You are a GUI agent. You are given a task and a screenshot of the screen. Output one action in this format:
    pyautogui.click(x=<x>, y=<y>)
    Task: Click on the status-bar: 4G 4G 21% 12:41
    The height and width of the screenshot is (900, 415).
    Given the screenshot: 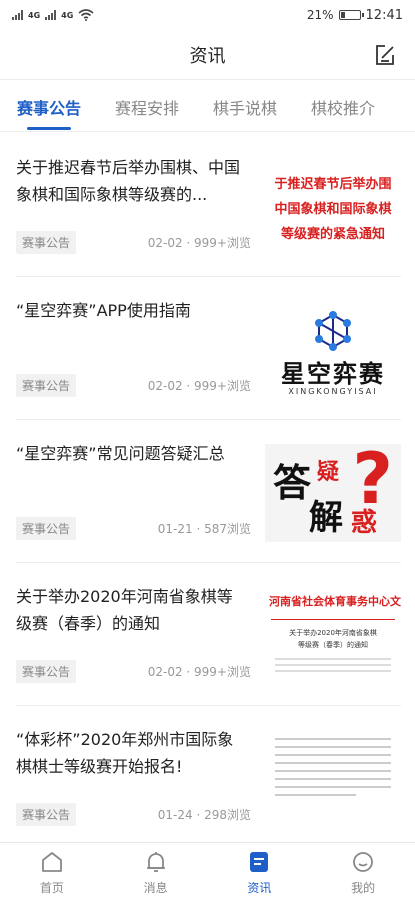 What is the action you would take?
    pyautogui.click(x=207, y=15)
    